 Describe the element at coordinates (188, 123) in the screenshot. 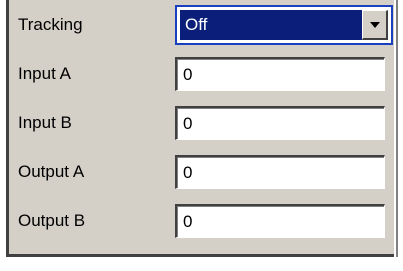

I see `input-b-value: 0` at that location.